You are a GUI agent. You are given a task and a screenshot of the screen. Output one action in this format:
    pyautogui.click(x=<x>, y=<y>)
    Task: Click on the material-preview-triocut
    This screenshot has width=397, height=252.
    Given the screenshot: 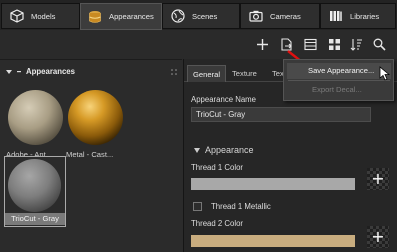 What is the action you would take?
    pyautogui.click(x=34, y=185)
    